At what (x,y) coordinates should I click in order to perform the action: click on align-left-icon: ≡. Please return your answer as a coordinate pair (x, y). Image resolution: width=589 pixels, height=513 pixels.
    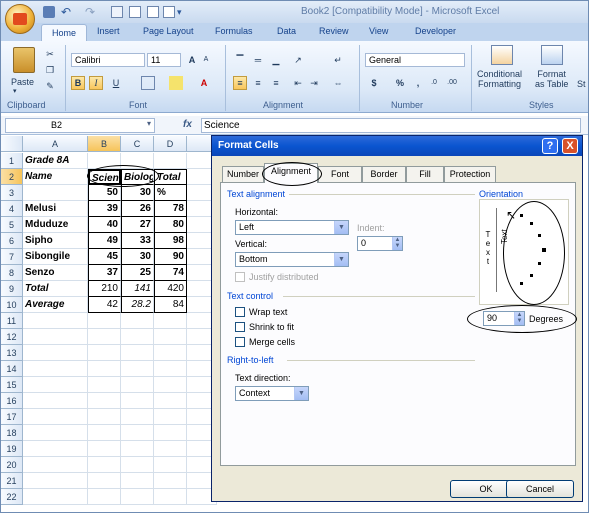
    Looking at the image, I should click on (240, 83).